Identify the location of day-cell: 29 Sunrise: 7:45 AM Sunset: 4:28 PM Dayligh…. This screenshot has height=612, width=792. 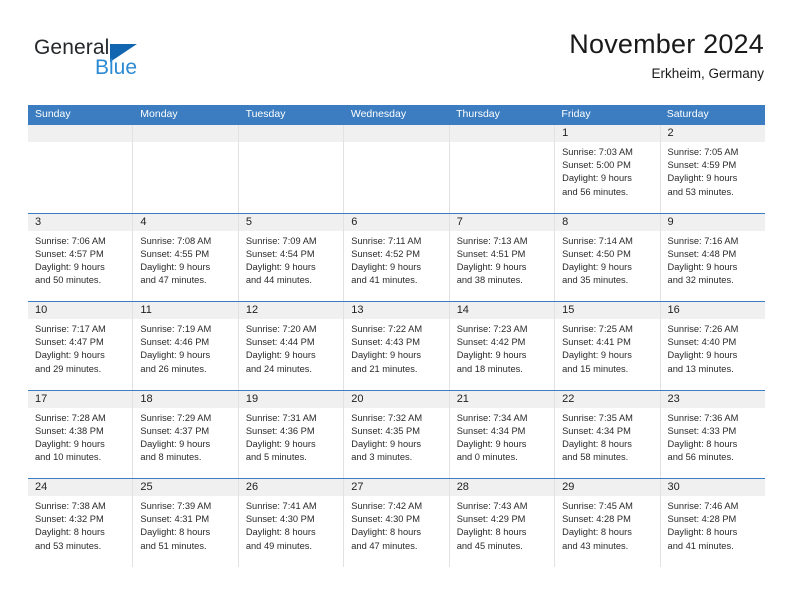
(608, 523).